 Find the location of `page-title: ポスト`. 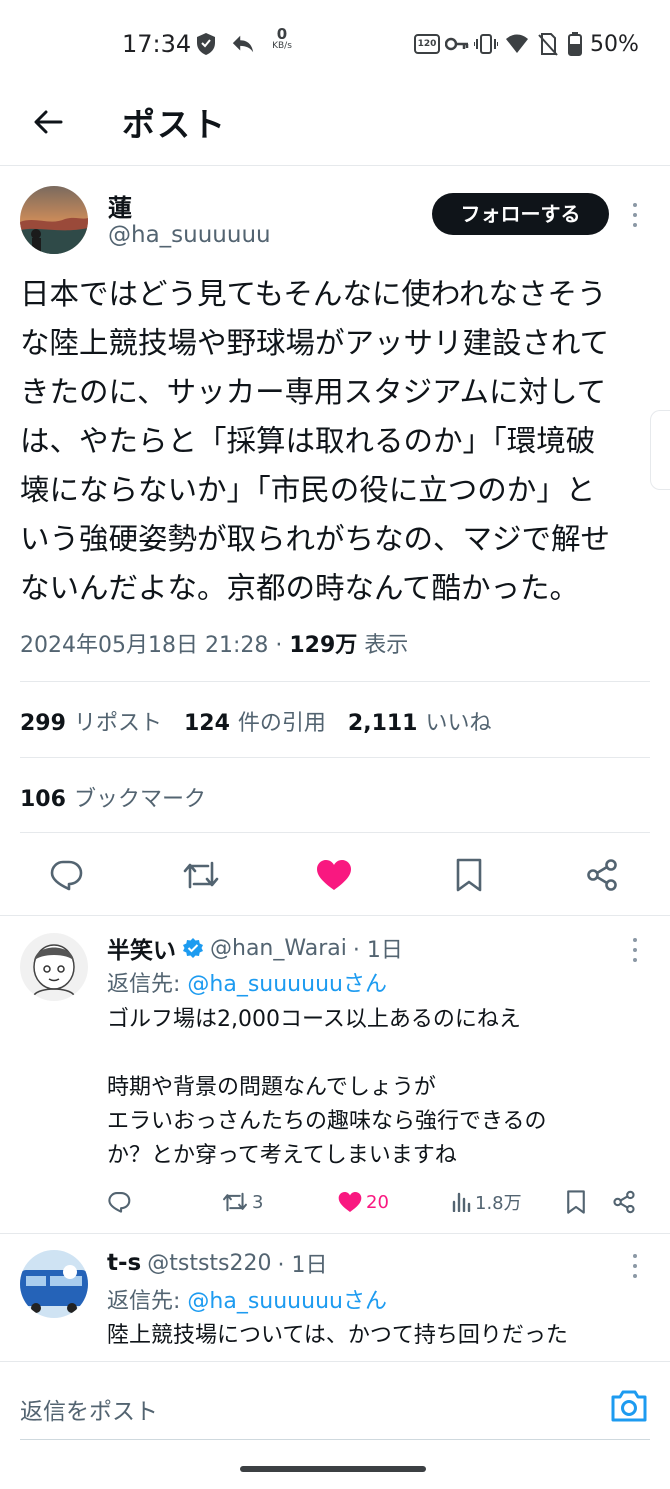

page-title: ポスト is located at coordinates (174, 124).